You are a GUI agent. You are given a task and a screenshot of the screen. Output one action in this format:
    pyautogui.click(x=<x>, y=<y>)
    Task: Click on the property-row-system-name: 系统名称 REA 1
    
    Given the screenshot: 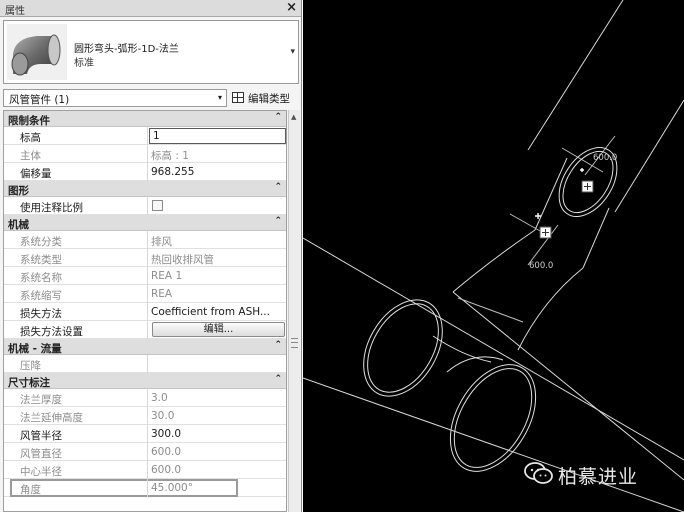 What is the action you would take?
    pyautogui.click(x=145, y=276)
    